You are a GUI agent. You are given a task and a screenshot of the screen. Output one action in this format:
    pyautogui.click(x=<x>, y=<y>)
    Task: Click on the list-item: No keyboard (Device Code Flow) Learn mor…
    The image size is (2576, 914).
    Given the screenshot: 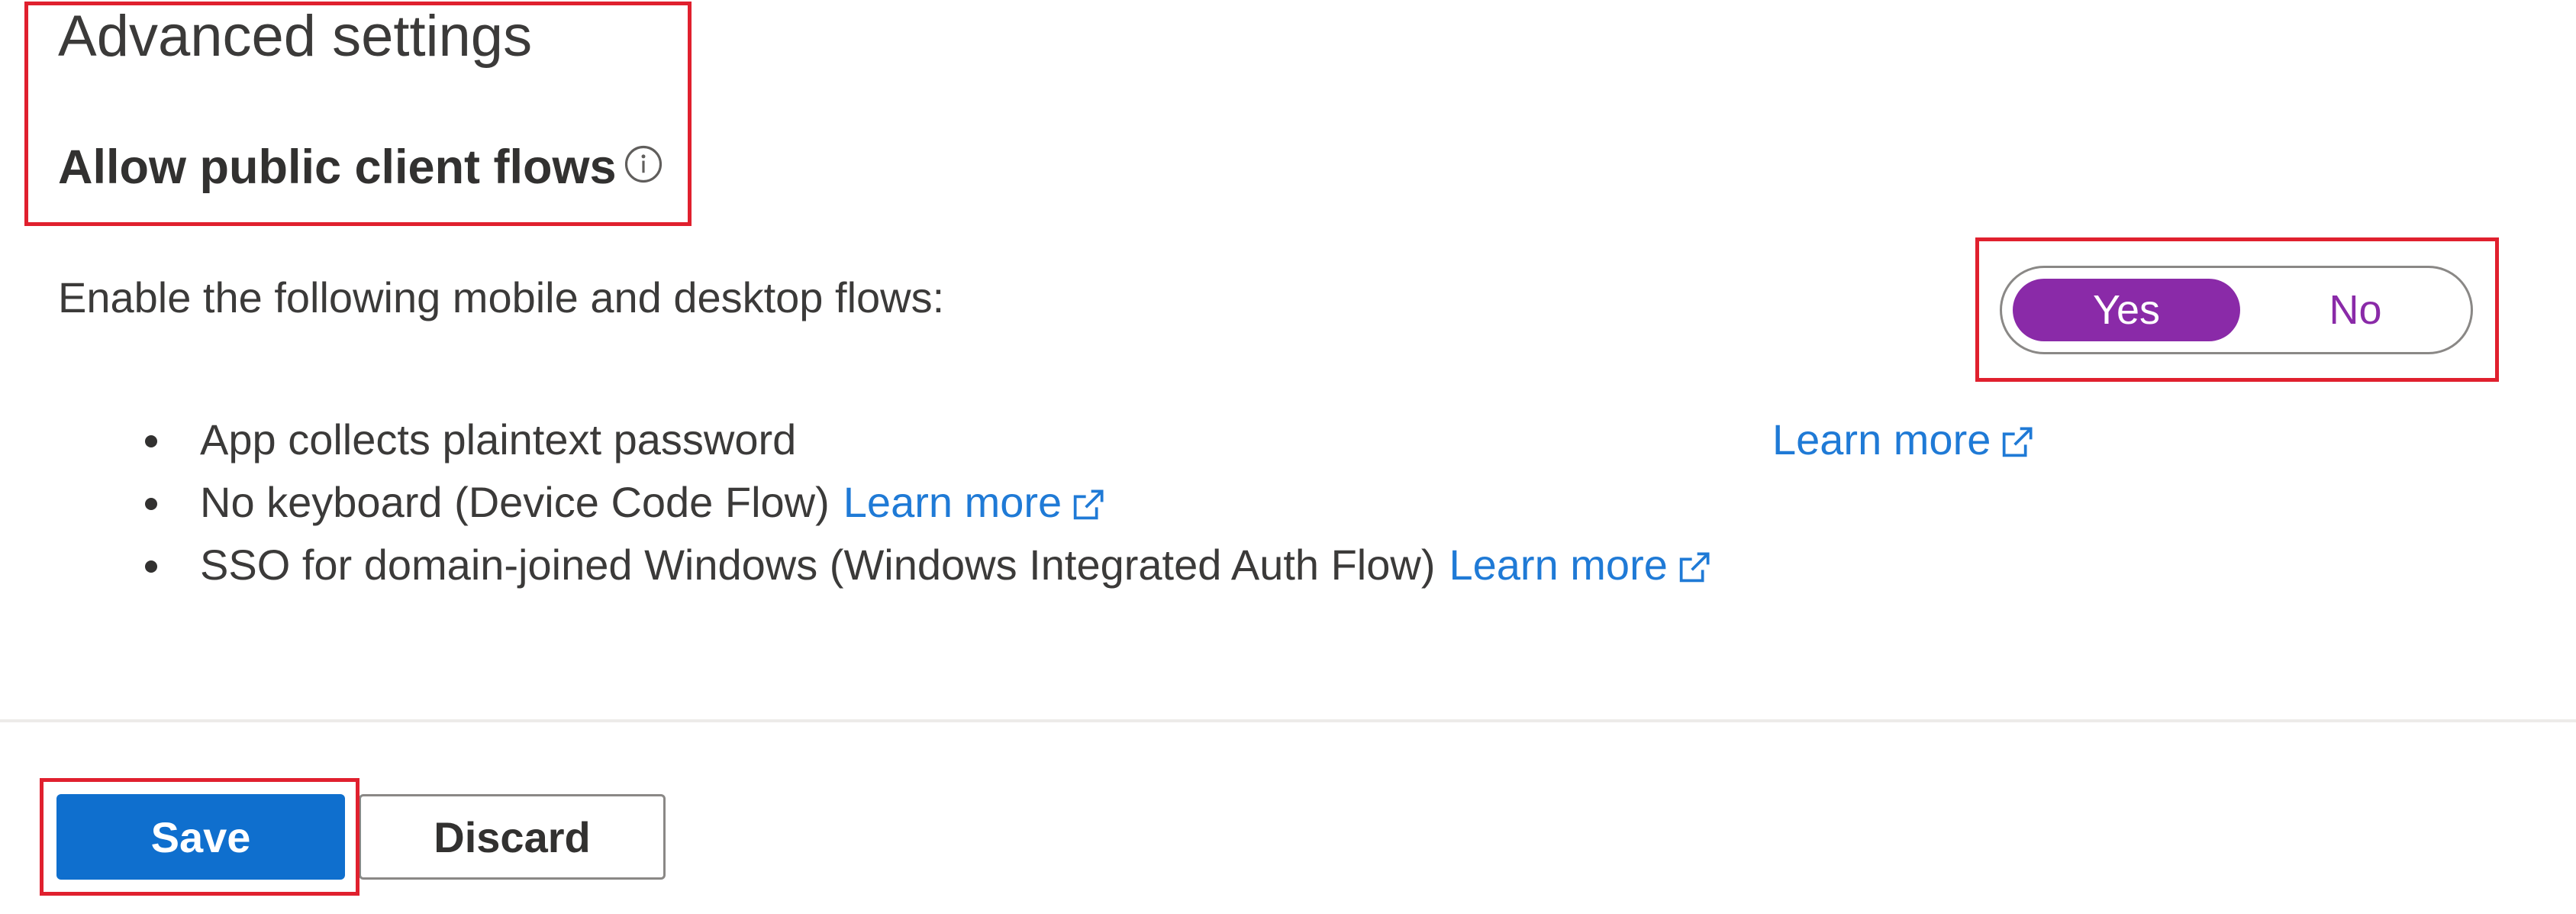 What is the action you would take?
    pyautogui.click(x=930, y=511)
    